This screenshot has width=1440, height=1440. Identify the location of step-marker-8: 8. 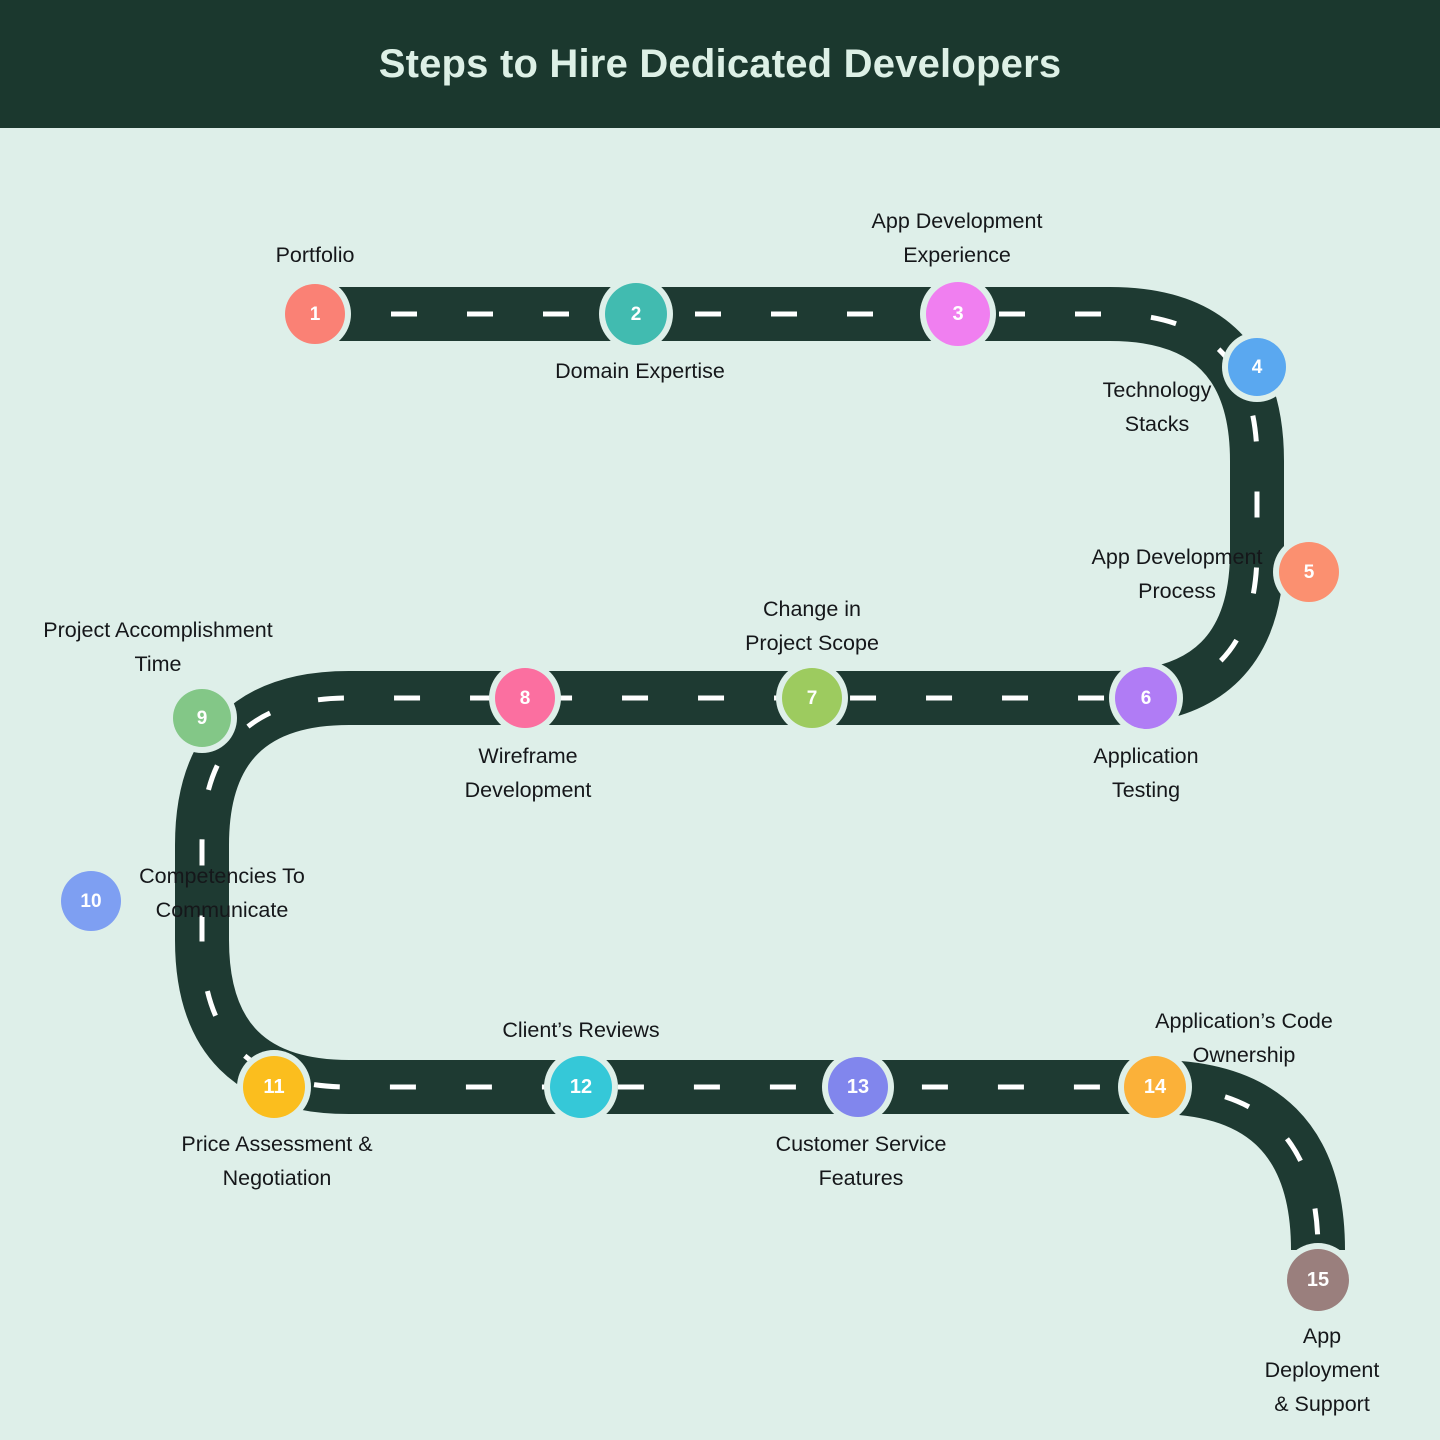
(525, 698).